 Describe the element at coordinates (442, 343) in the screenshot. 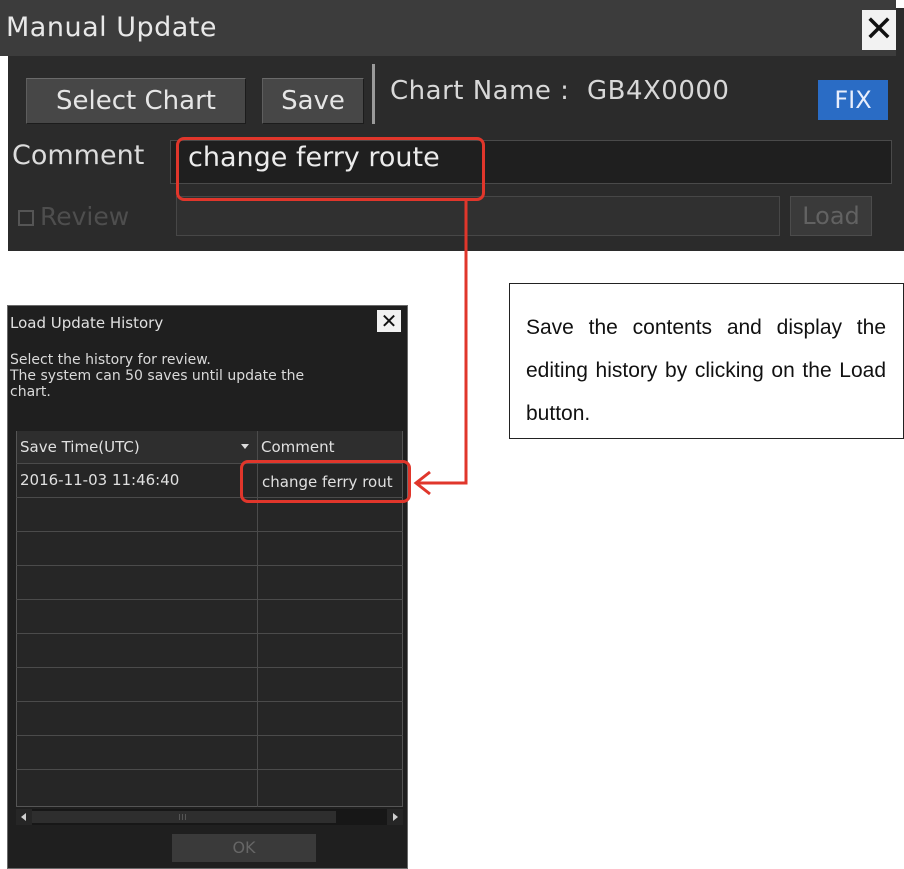

I see `arrow-line` at that location.